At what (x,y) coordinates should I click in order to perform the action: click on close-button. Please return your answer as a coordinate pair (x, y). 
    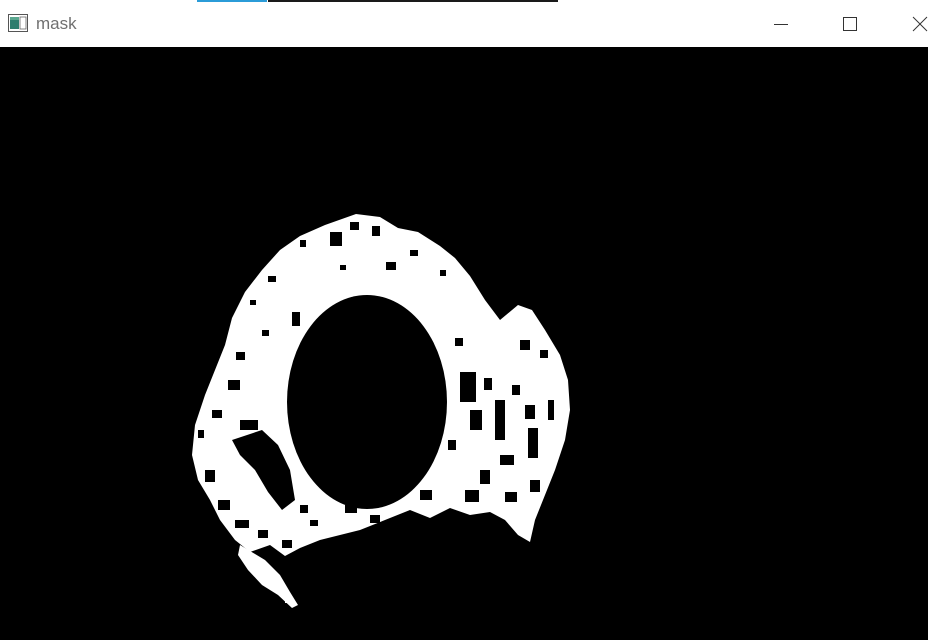
    Looking at the image, I should click on (912, 23).